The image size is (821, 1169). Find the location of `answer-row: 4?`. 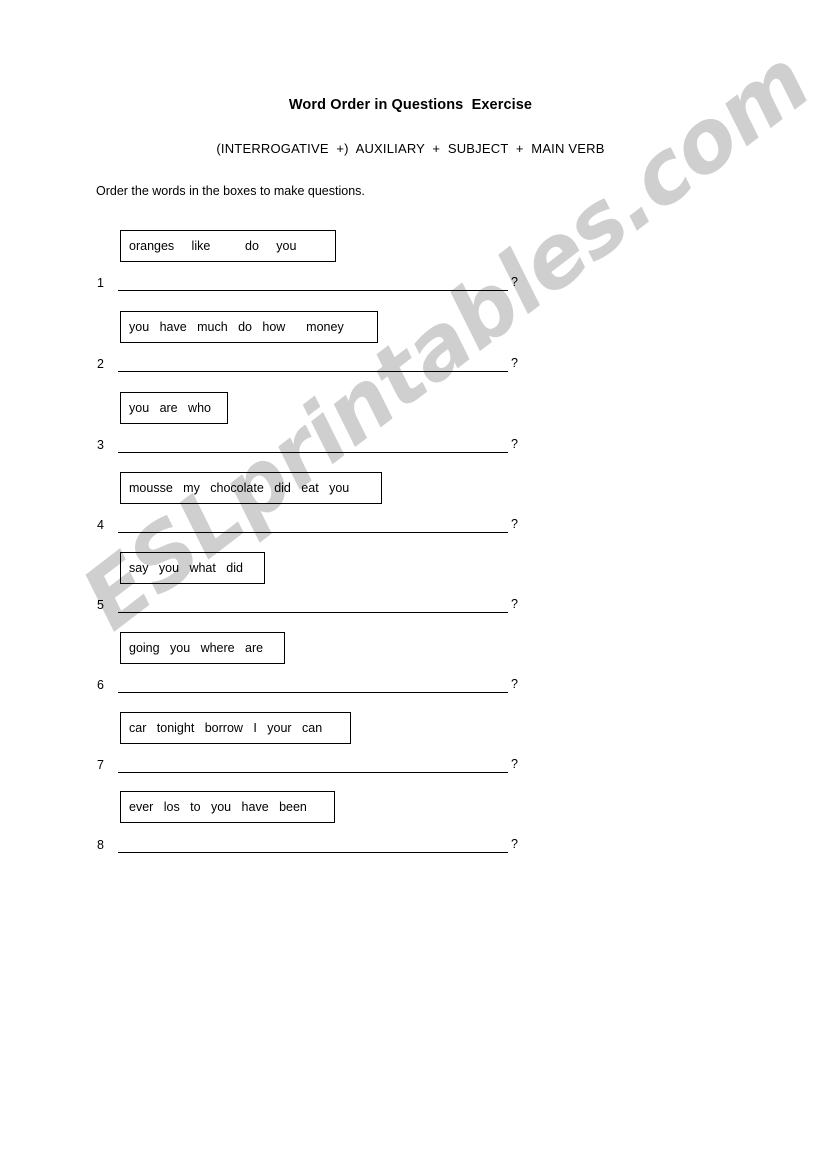

answer-row: 4? is located at coordinates (410, 528).